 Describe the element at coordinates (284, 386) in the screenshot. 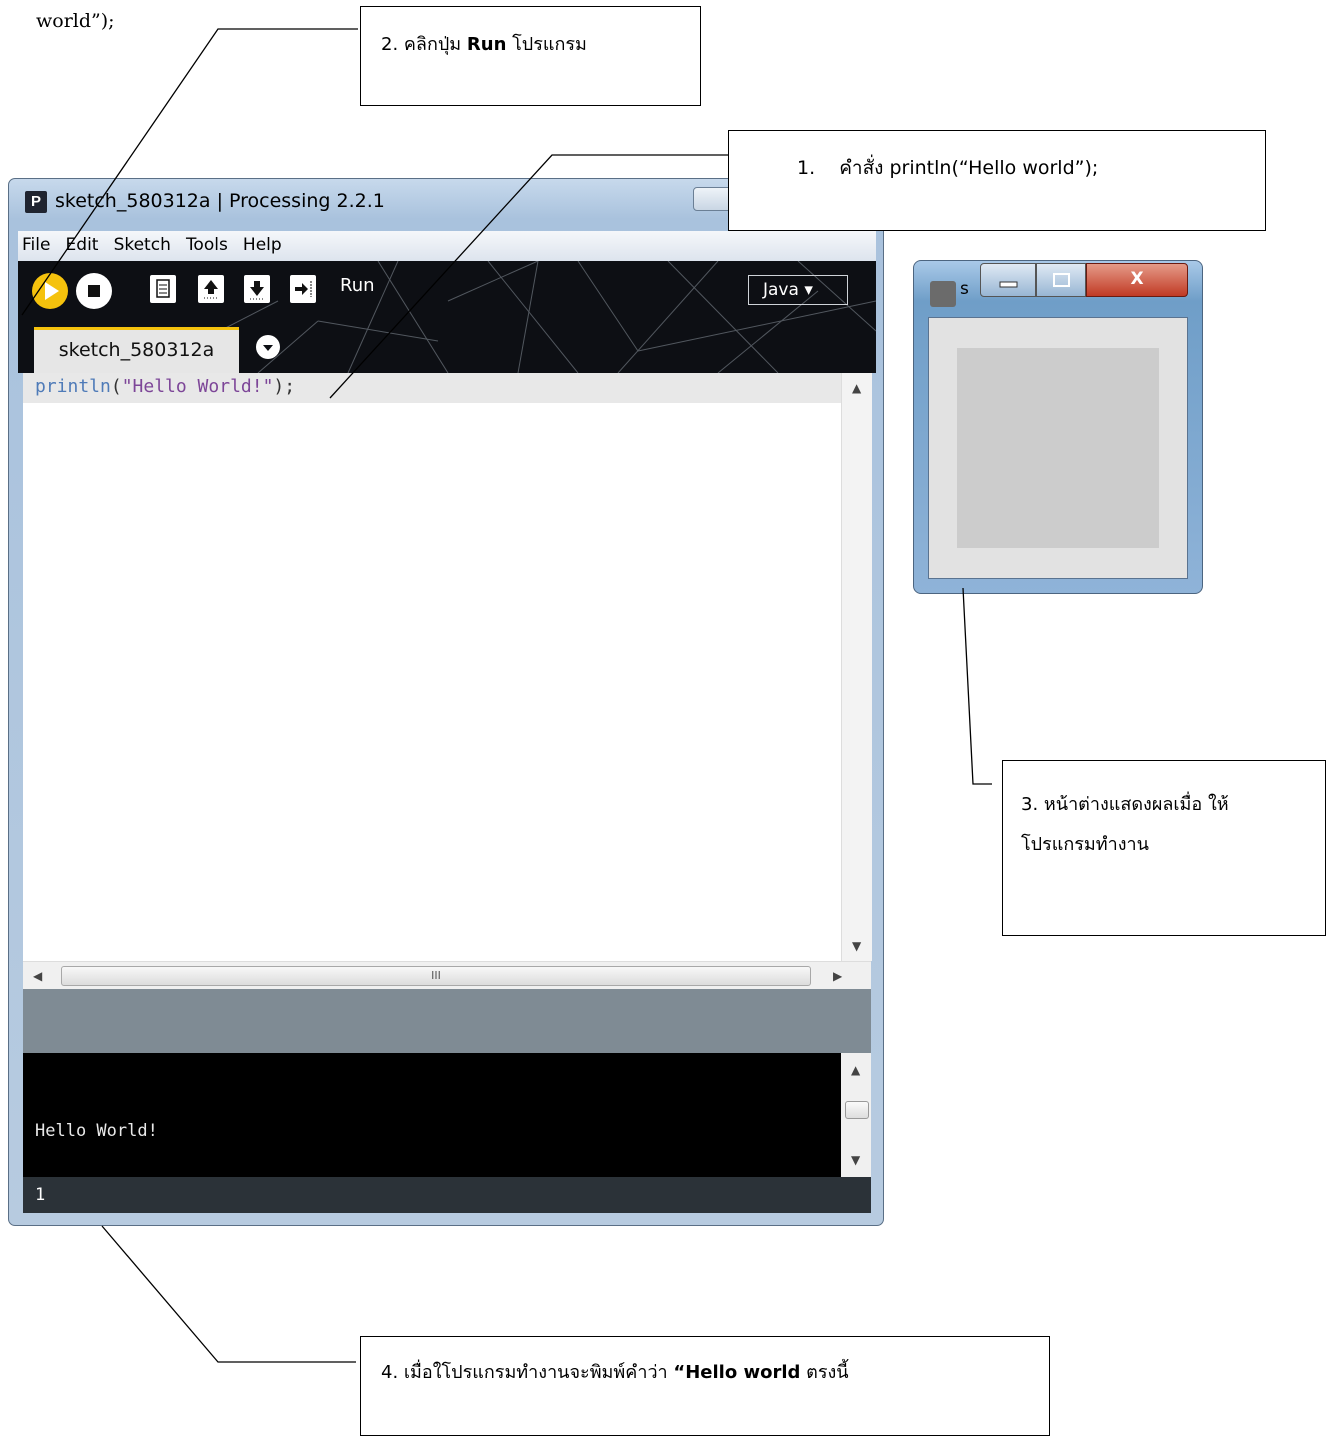

I see `code-end: );` at that location.